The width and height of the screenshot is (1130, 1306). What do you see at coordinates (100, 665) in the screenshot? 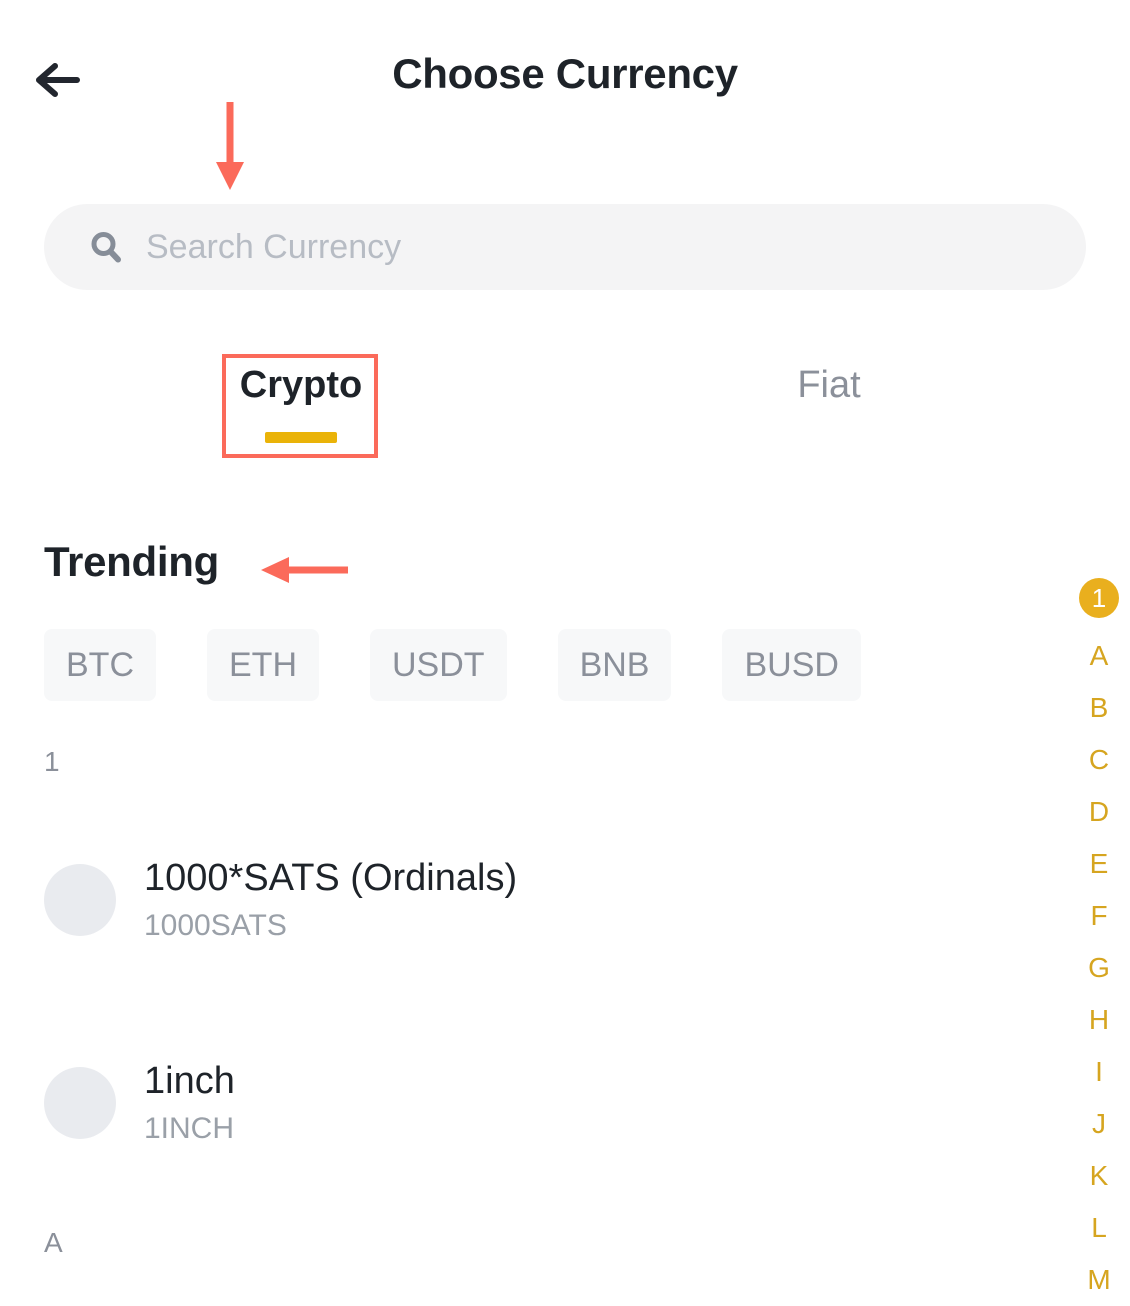
I see `trending-chip: BTC` at bounding box center [100, 665].